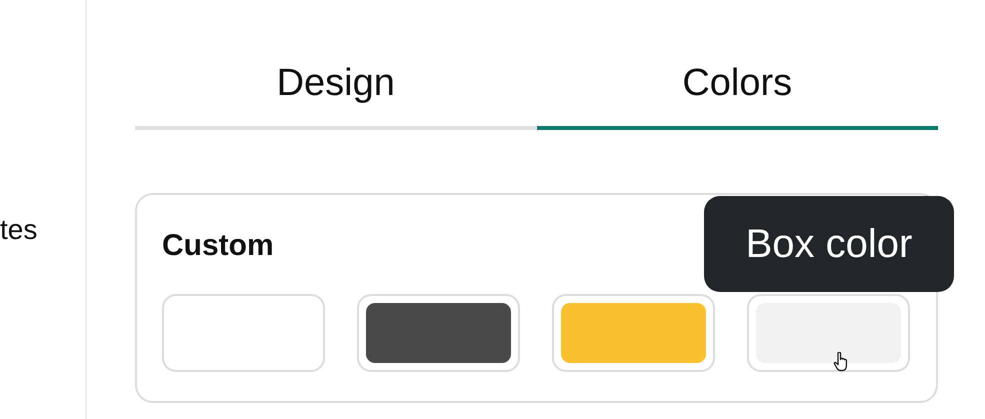  I want to click on tab: Colors, so click(737, 89).